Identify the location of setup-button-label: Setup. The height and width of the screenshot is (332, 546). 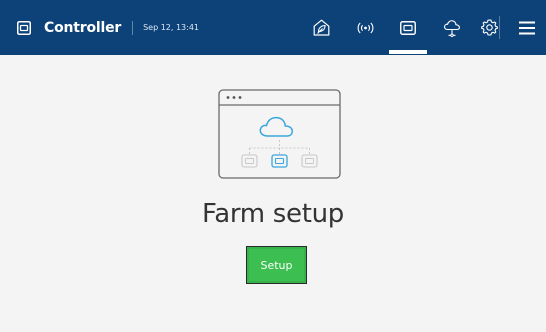
(276, 265).